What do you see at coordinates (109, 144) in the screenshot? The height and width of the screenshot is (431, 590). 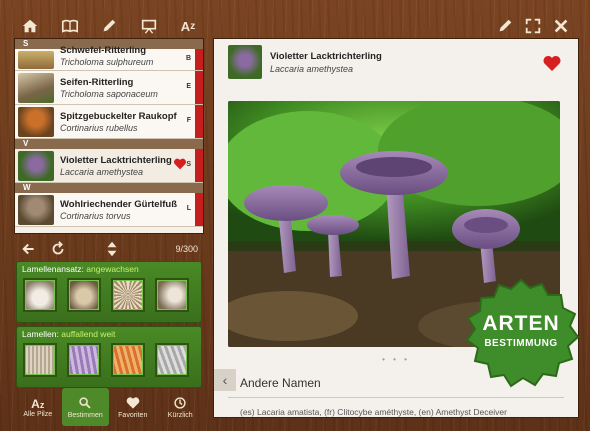 I see `section-header-v: V` at bounding box center [109, 144].